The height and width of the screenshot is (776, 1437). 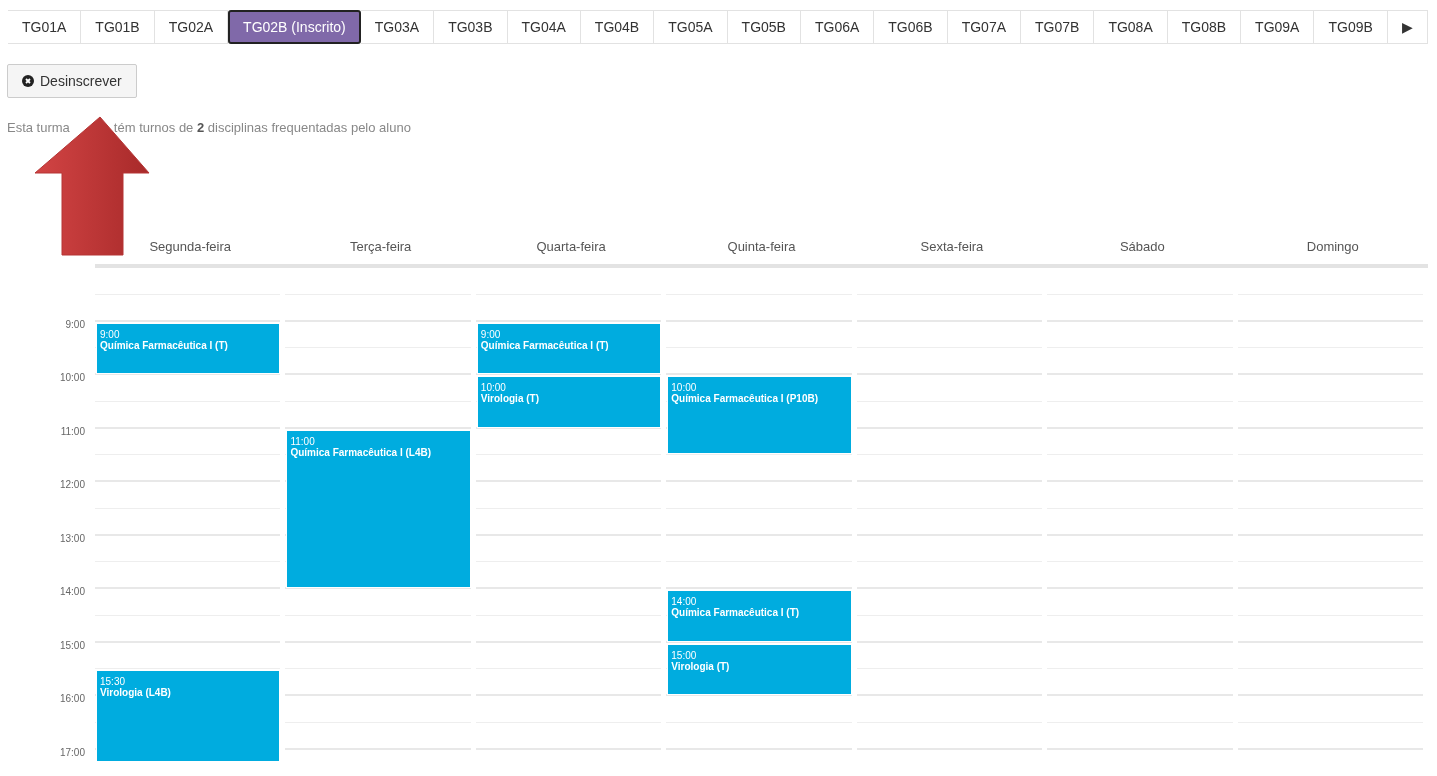 I want to click on tab: TG09A, so click(x=1278, y=27).